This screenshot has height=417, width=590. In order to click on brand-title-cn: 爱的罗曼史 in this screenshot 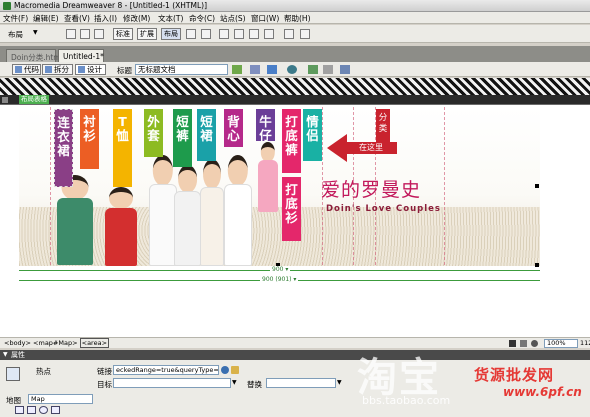, I will do `click(371, 190)`.